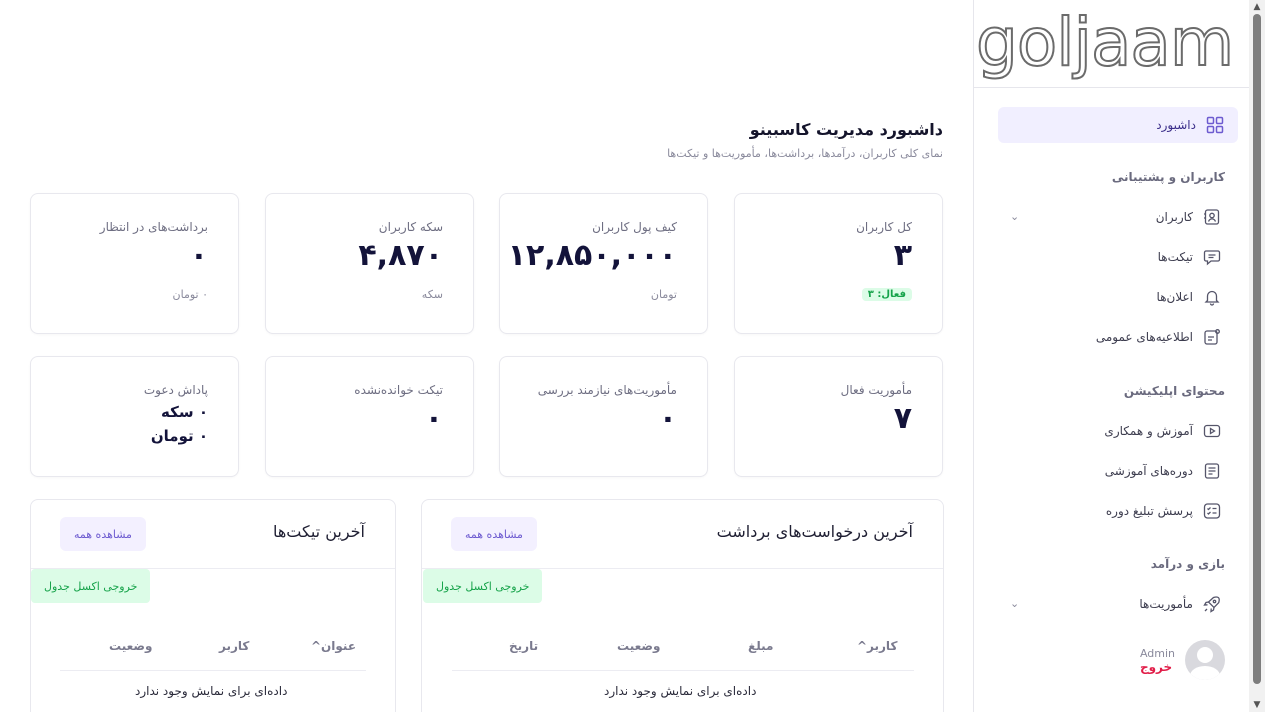 Image resolution: width=1265 pixels, height=712 pixels. Describe the element at coordinates (1118, 125) in the screenshot. I see `sidebar-item-dashboard: داشبورد` at that location.